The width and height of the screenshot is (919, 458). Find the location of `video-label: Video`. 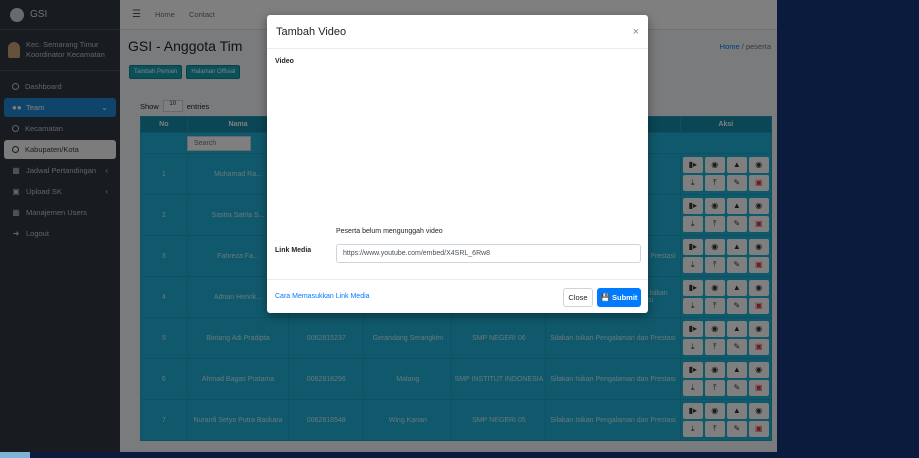

video-label: Video is located at coordinates (284, 61).